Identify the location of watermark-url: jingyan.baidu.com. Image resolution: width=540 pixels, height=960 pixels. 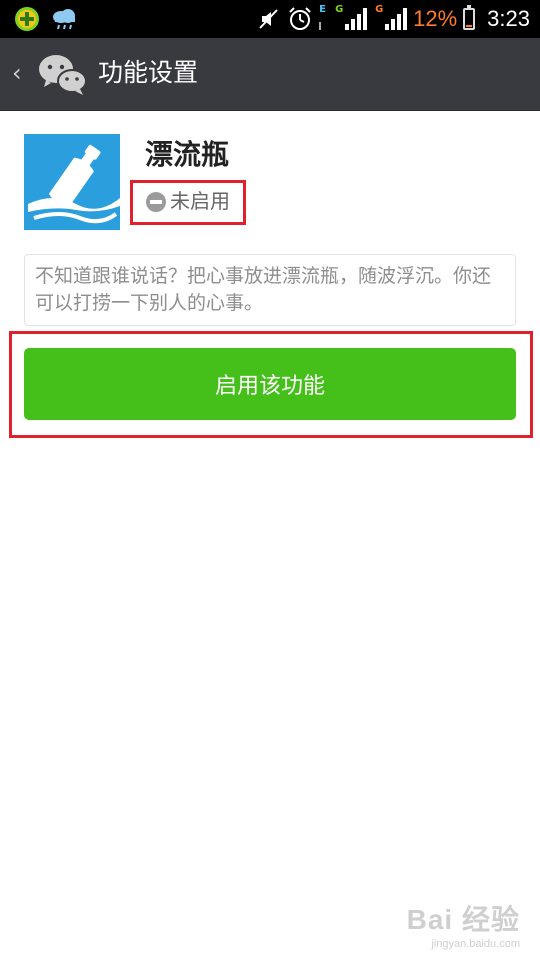
(475, 944).